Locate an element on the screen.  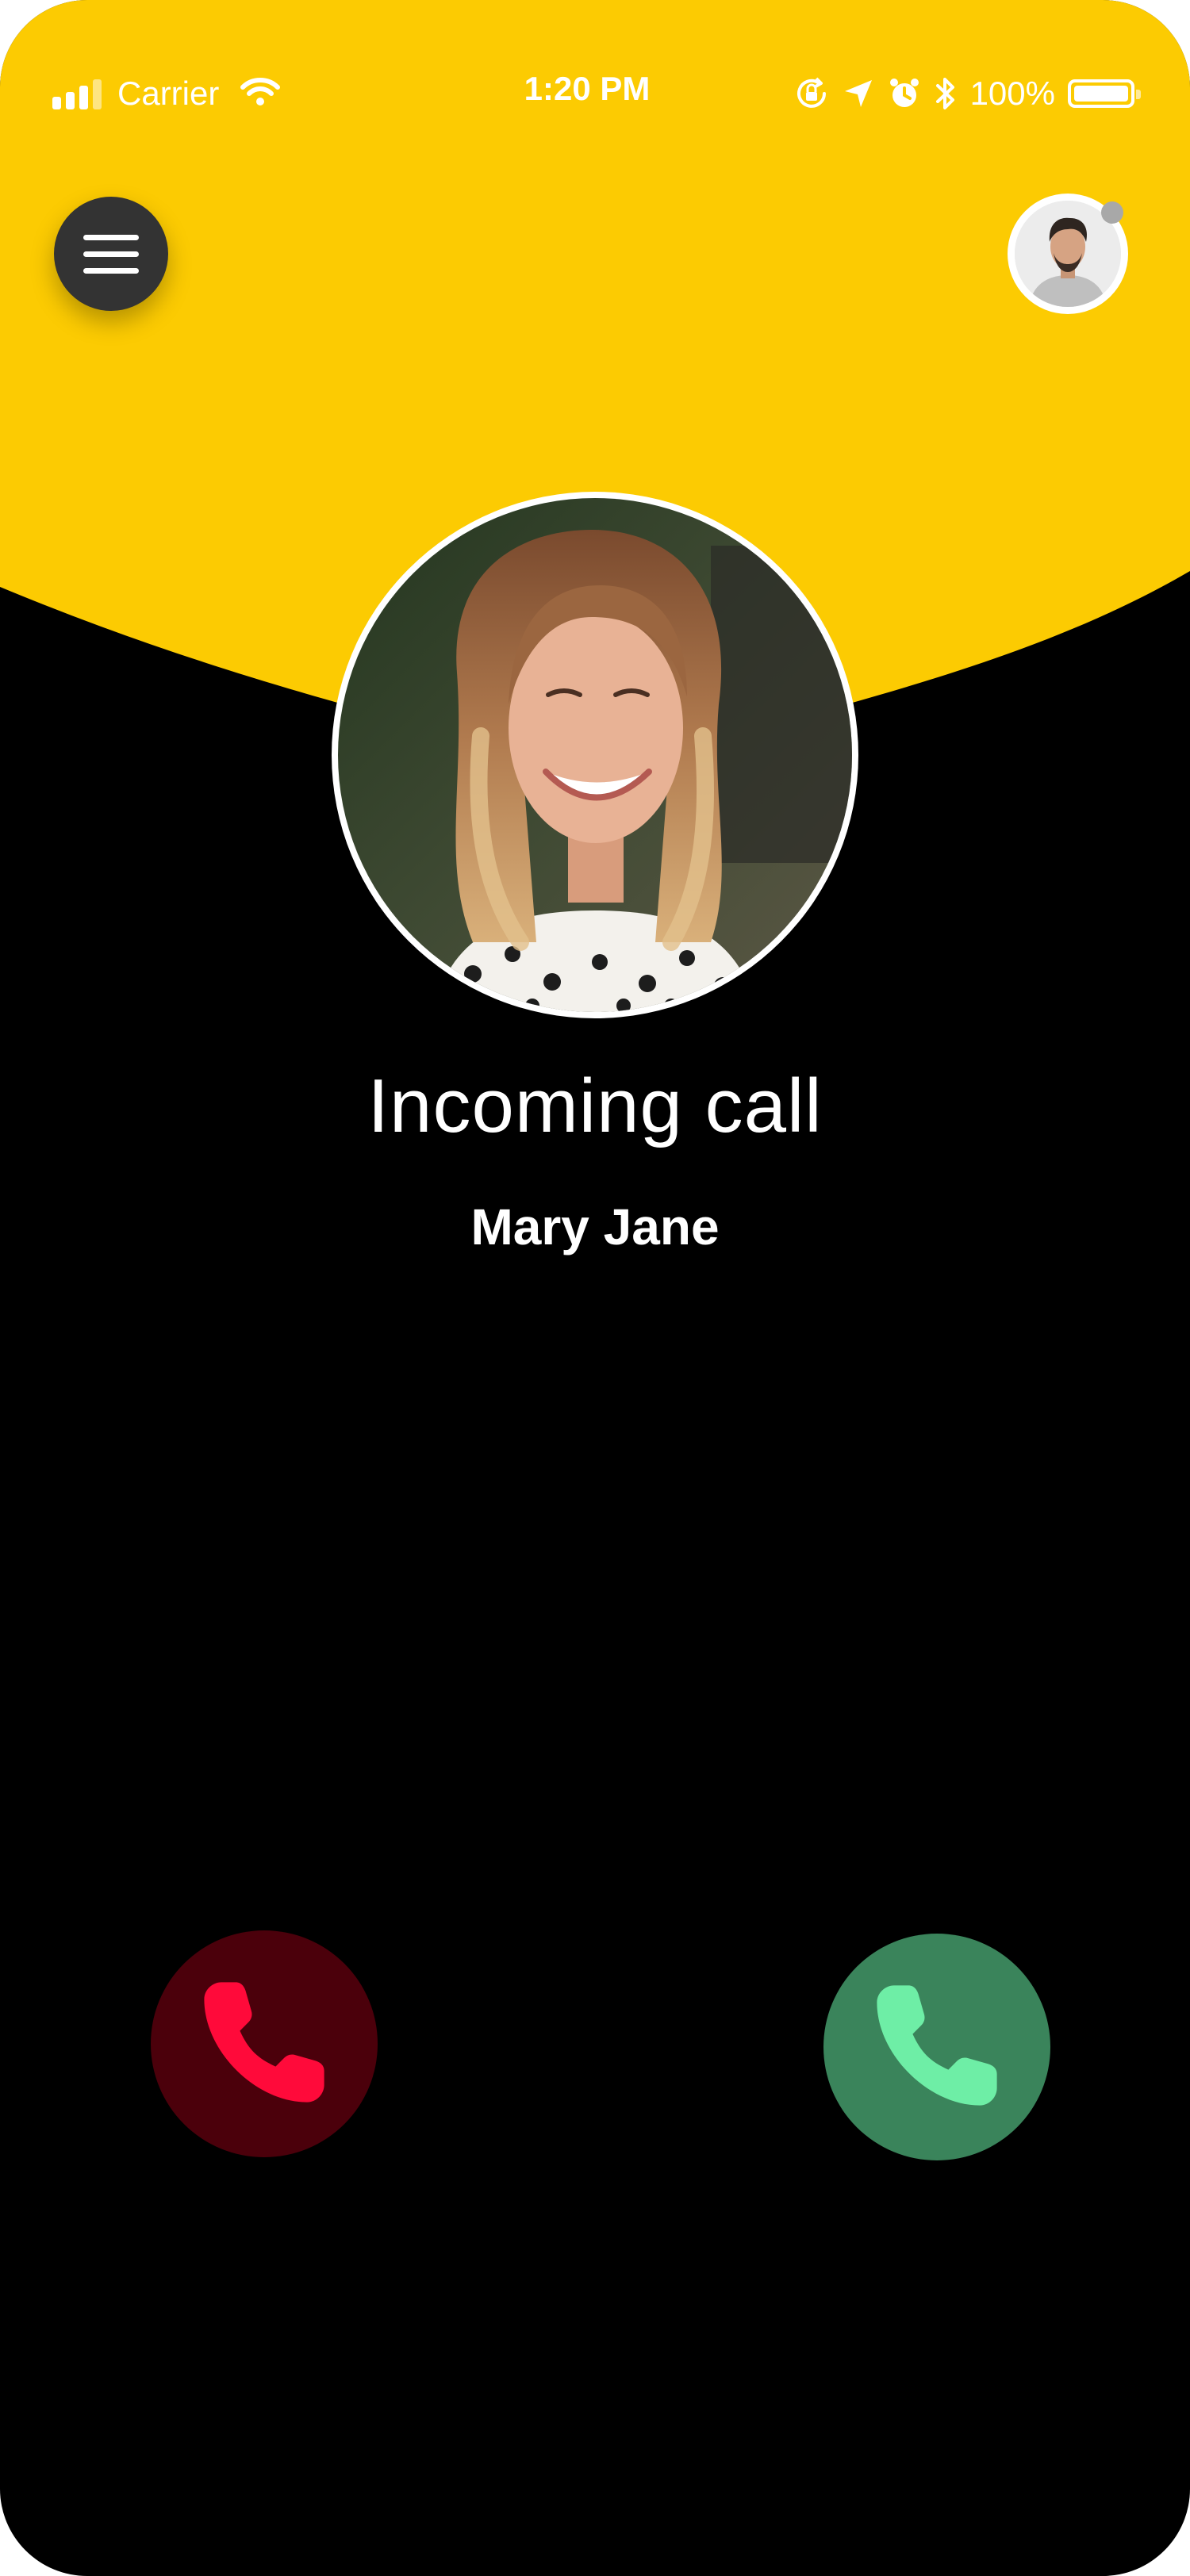
bluetooth-icon is located at coordinates (945, 94).